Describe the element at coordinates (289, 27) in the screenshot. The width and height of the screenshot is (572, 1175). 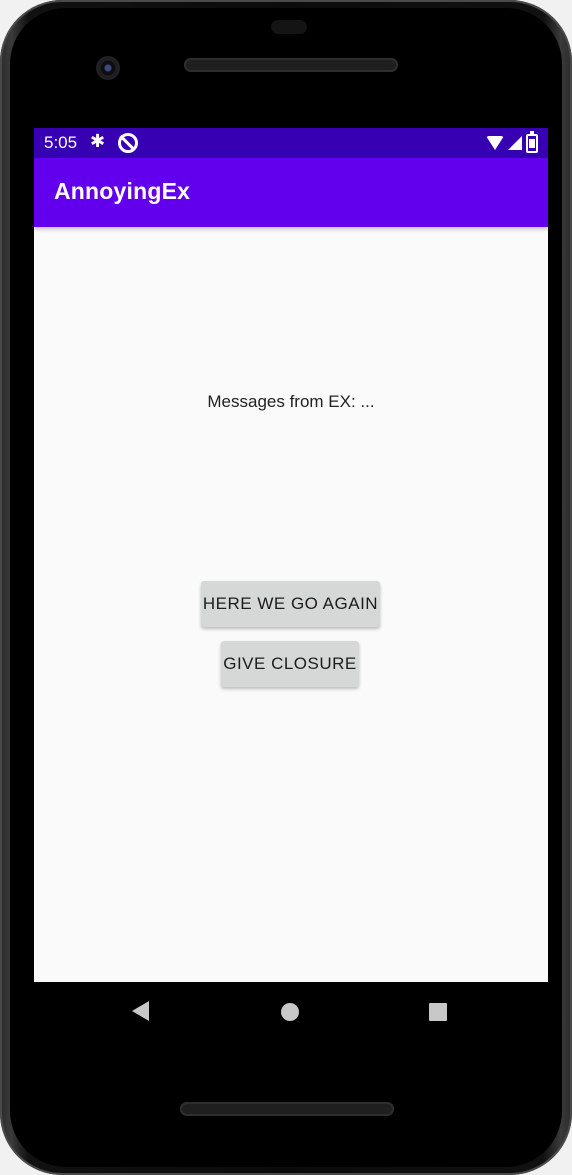
I see `proximity-sensor` at that location.